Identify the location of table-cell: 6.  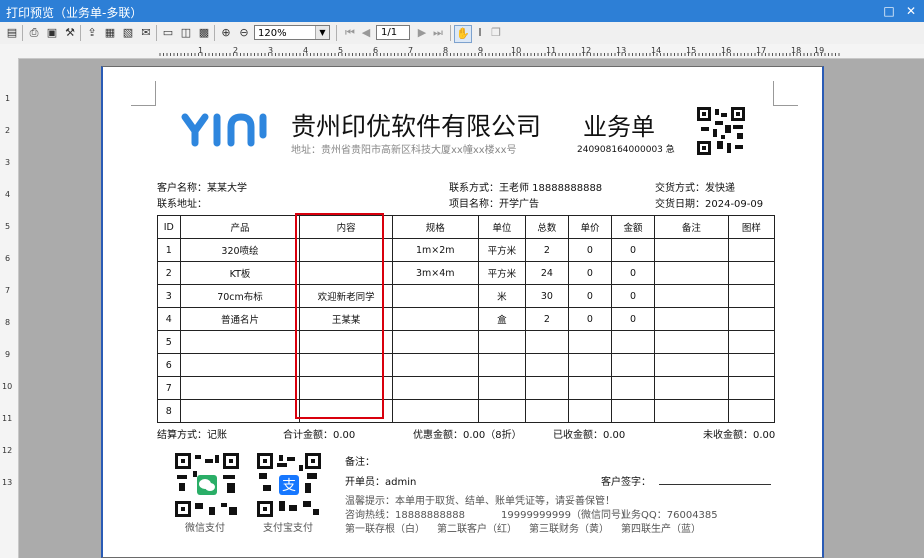
(169, 365).